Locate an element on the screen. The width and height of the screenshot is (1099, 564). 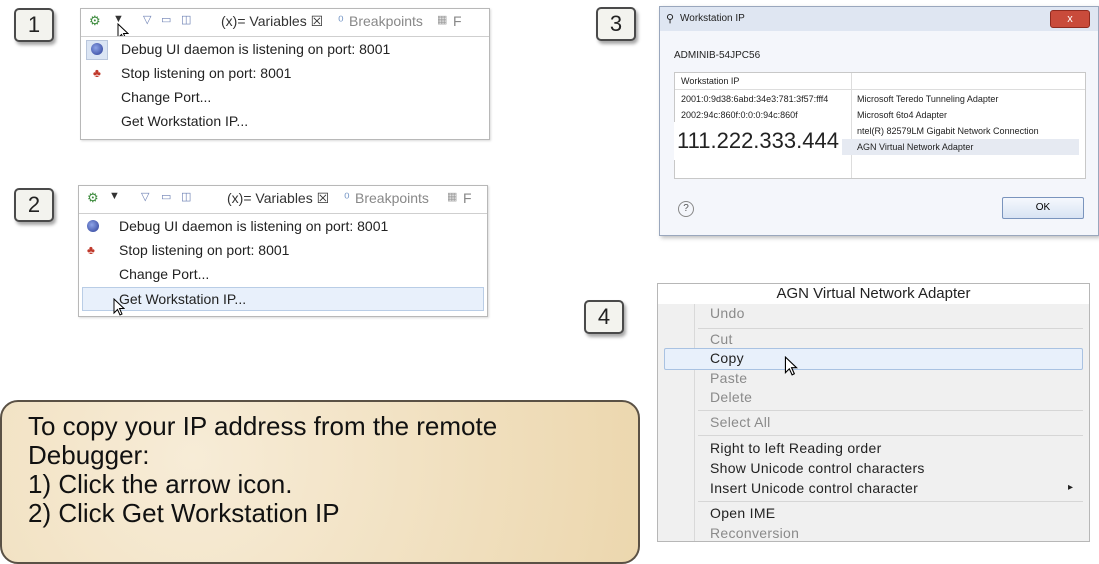
menu-item-show-unicode-control: Show Unicode control characters is located at coordinates (817, 468).